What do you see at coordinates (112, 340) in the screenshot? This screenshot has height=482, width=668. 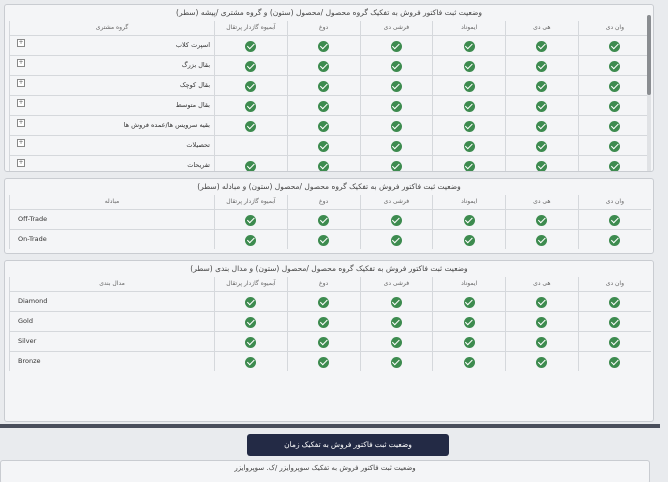 I see `row-label-cell: Silver` at bounding box center [112, 340].